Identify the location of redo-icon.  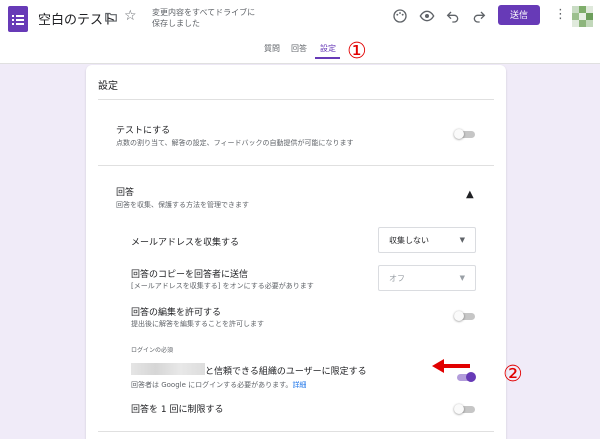
(479, 16).